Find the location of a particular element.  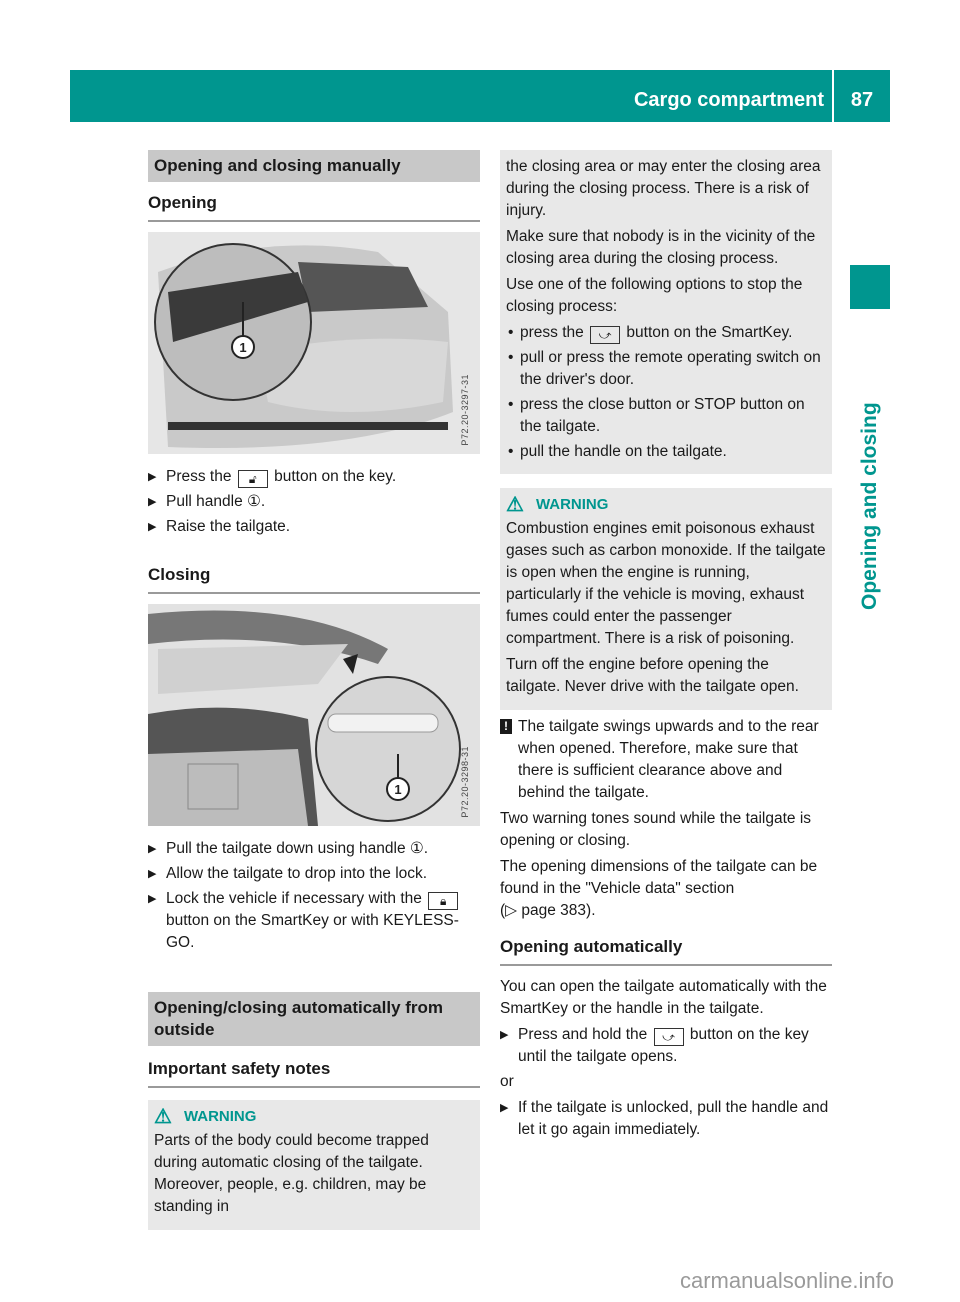

car-rear-illustration: 1 is located at coordinates (314, 343).